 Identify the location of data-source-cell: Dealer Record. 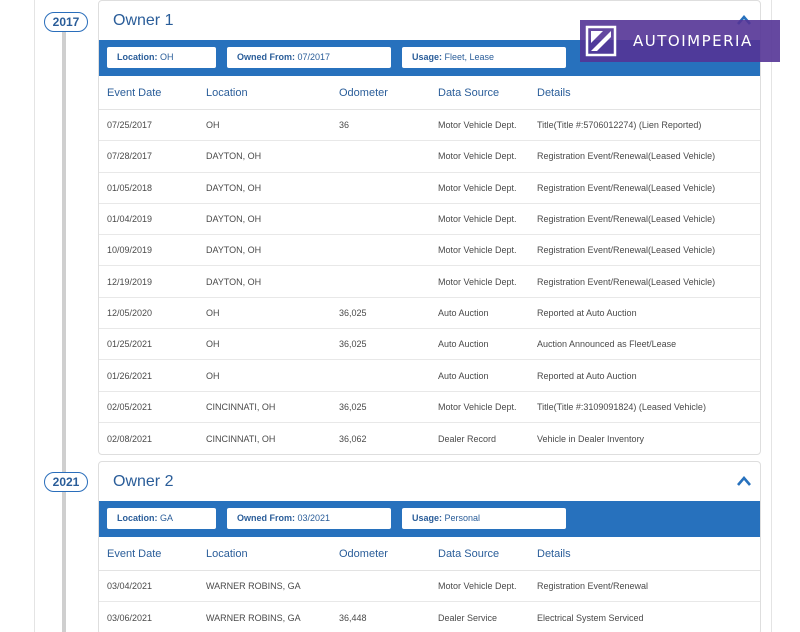
(467, 438).